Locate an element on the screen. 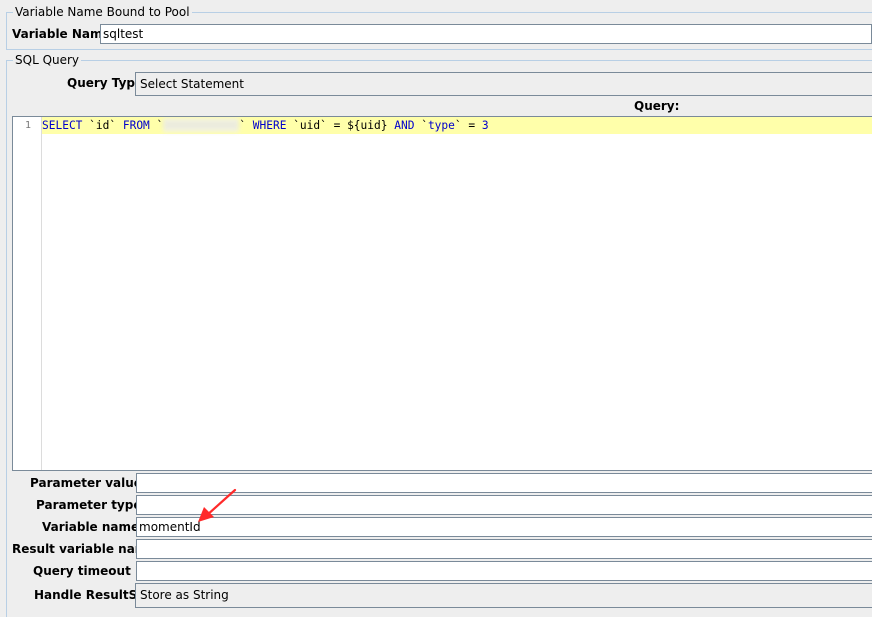  pool-group-title: Variable Name Bound to Pool is located at coordinates (102, 12).